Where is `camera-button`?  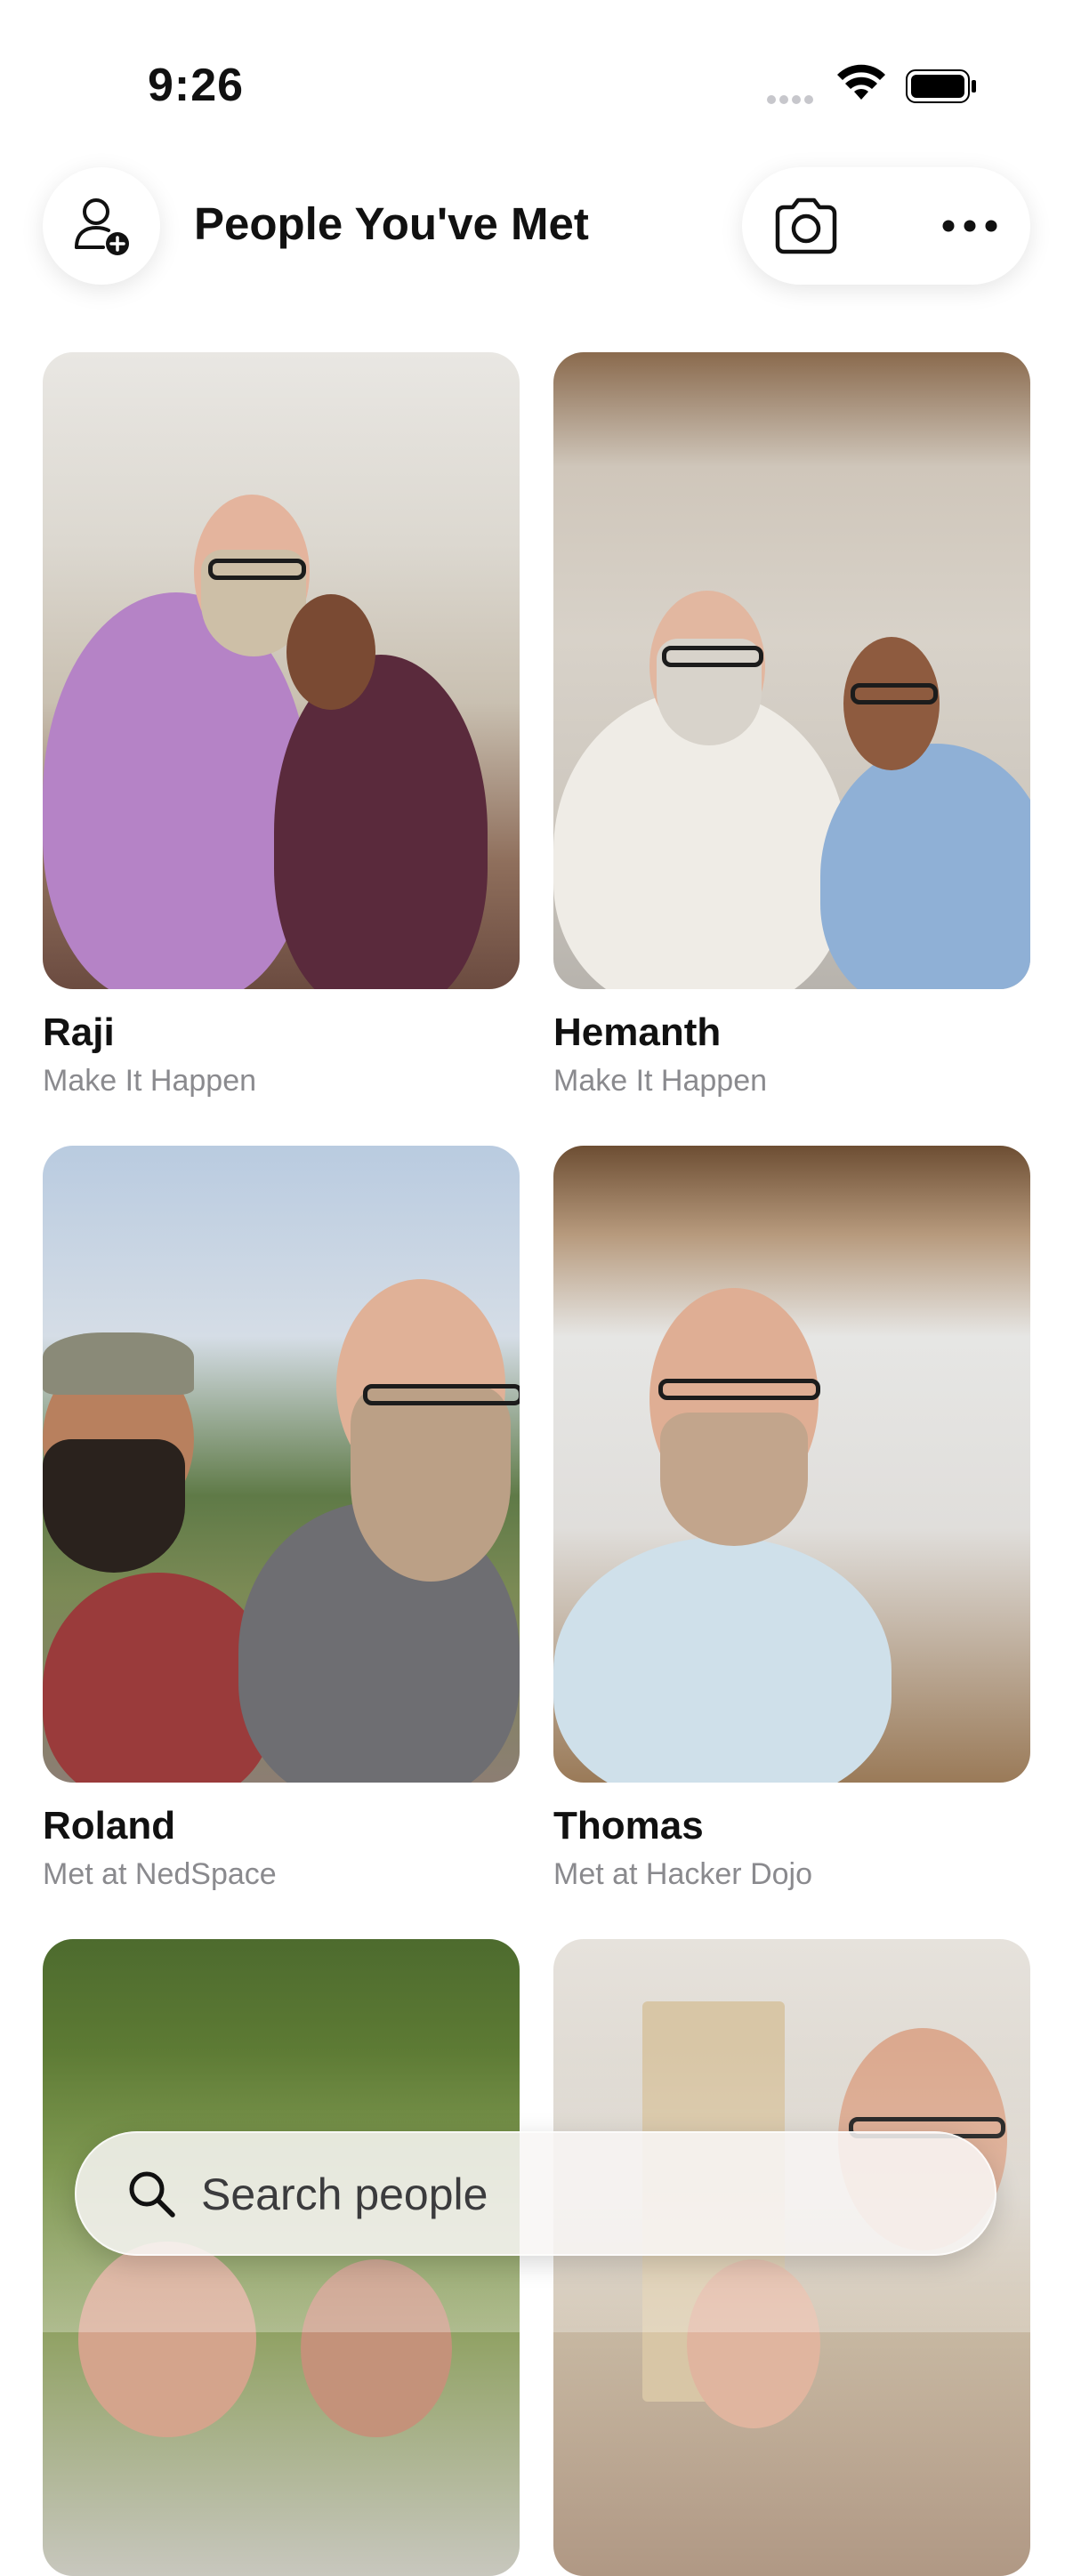
camera-button is located at coordinates (806, 226).